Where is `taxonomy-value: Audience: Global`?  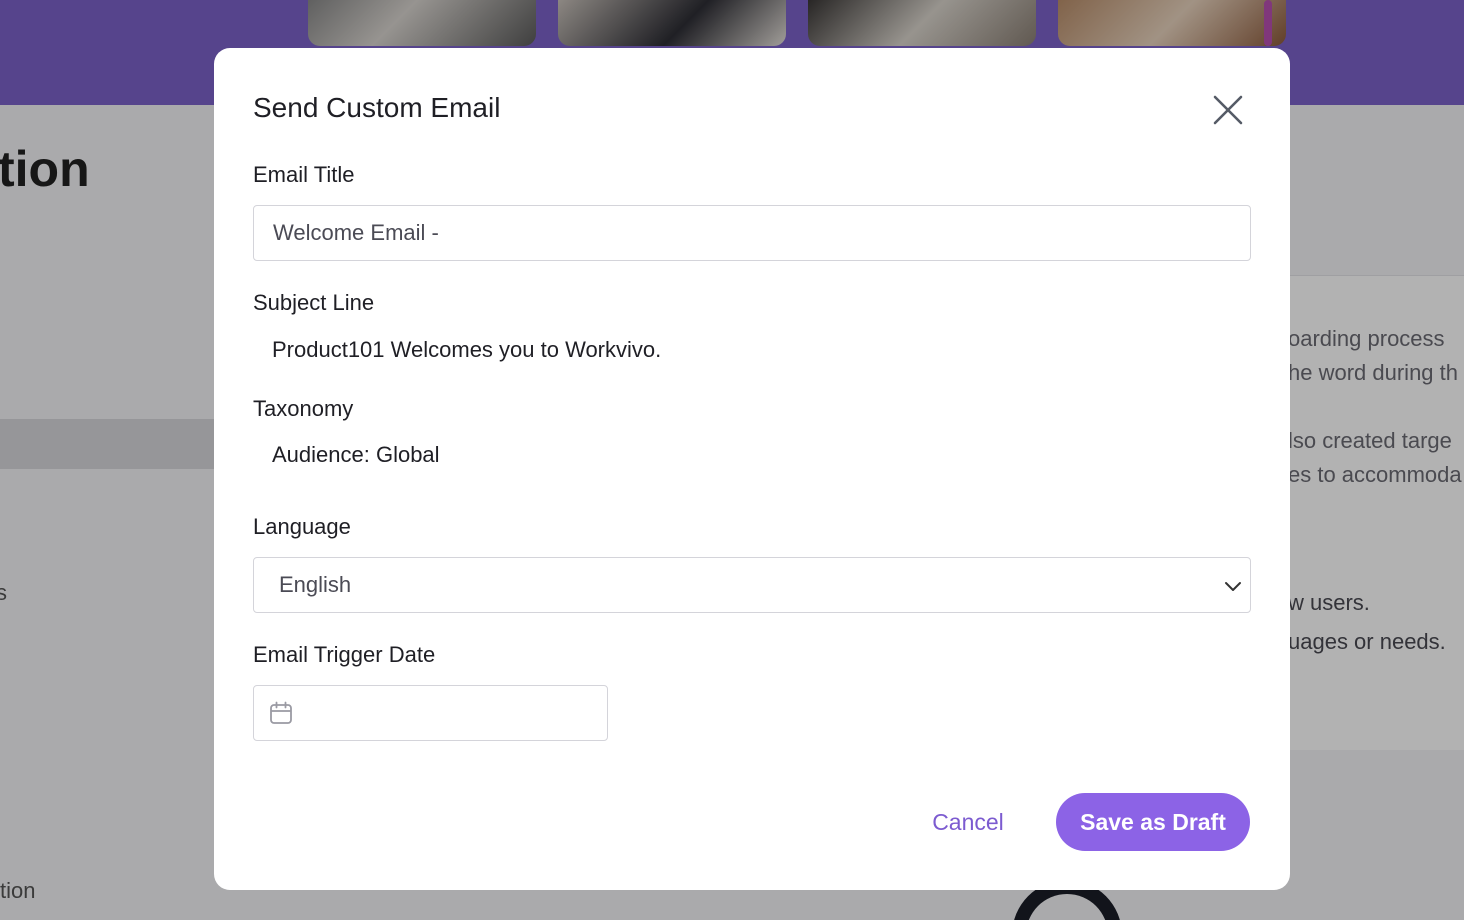
taxonomy-value: Audience: Global is located at coordinates (356, 454).